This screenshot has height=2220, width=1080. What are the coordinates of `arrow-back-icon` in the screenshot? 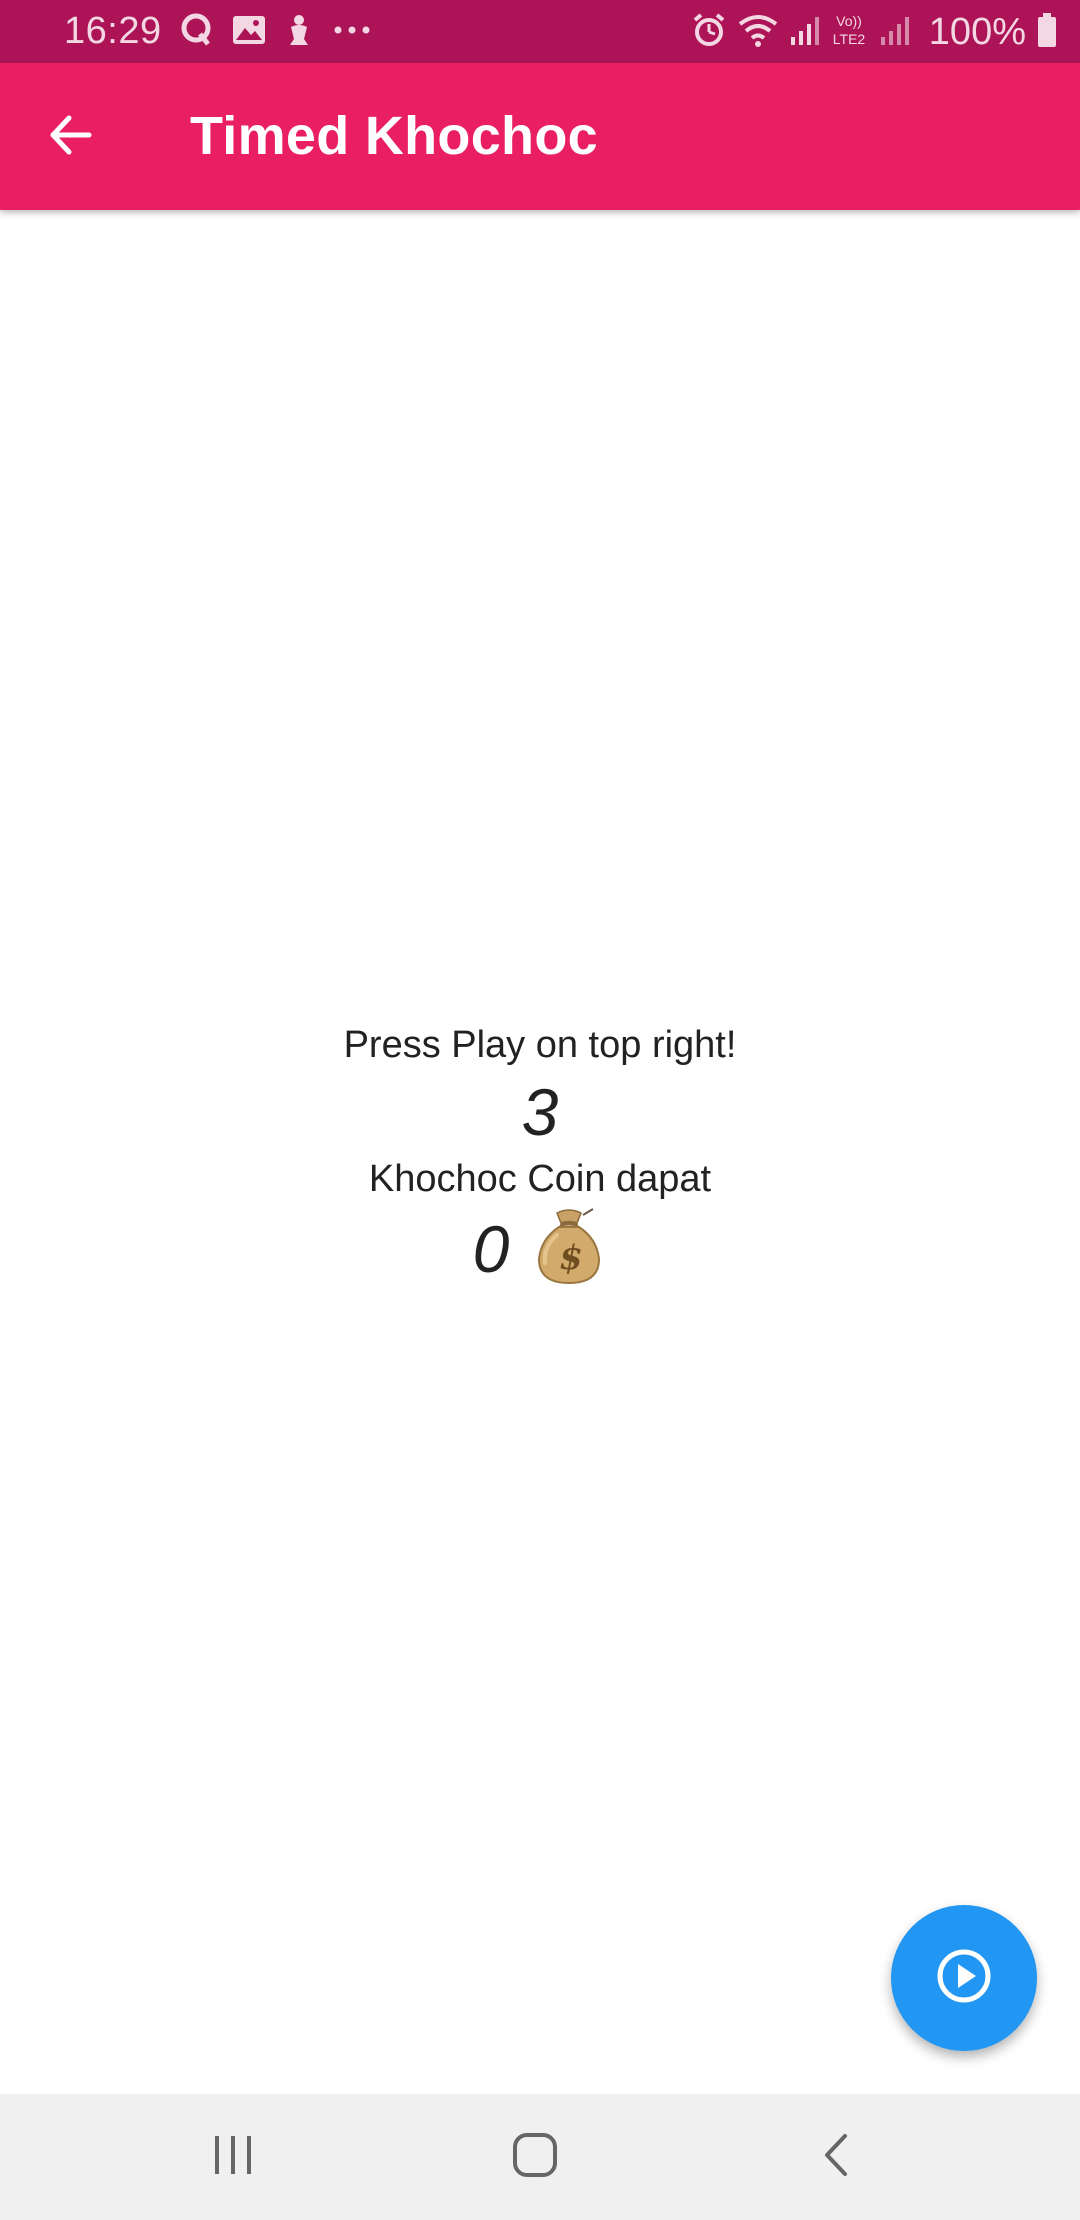 It's located at (70, 137).